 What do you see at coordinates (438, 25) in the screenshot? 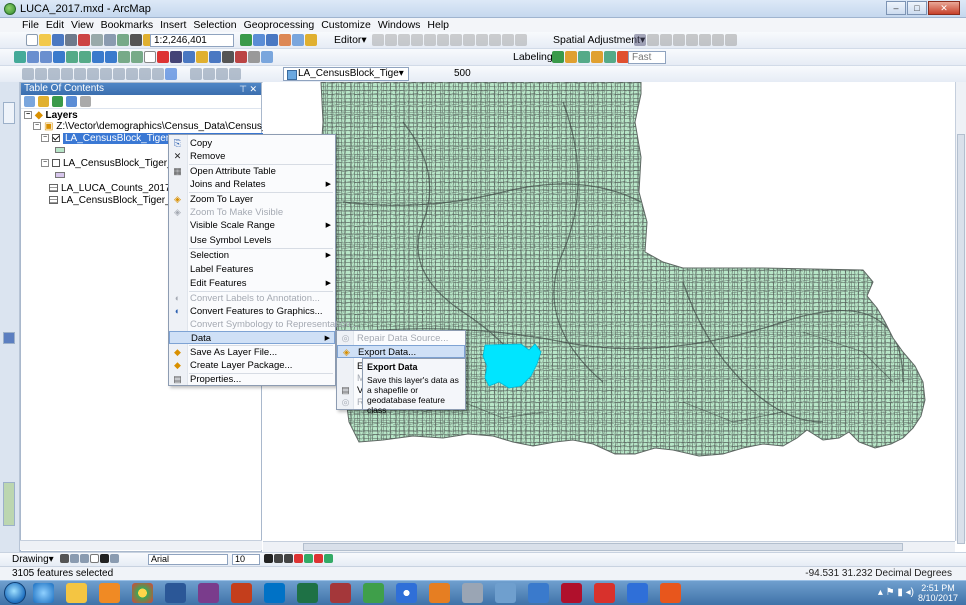
I see `menu-help: Help` at bounding box center [438, 25].